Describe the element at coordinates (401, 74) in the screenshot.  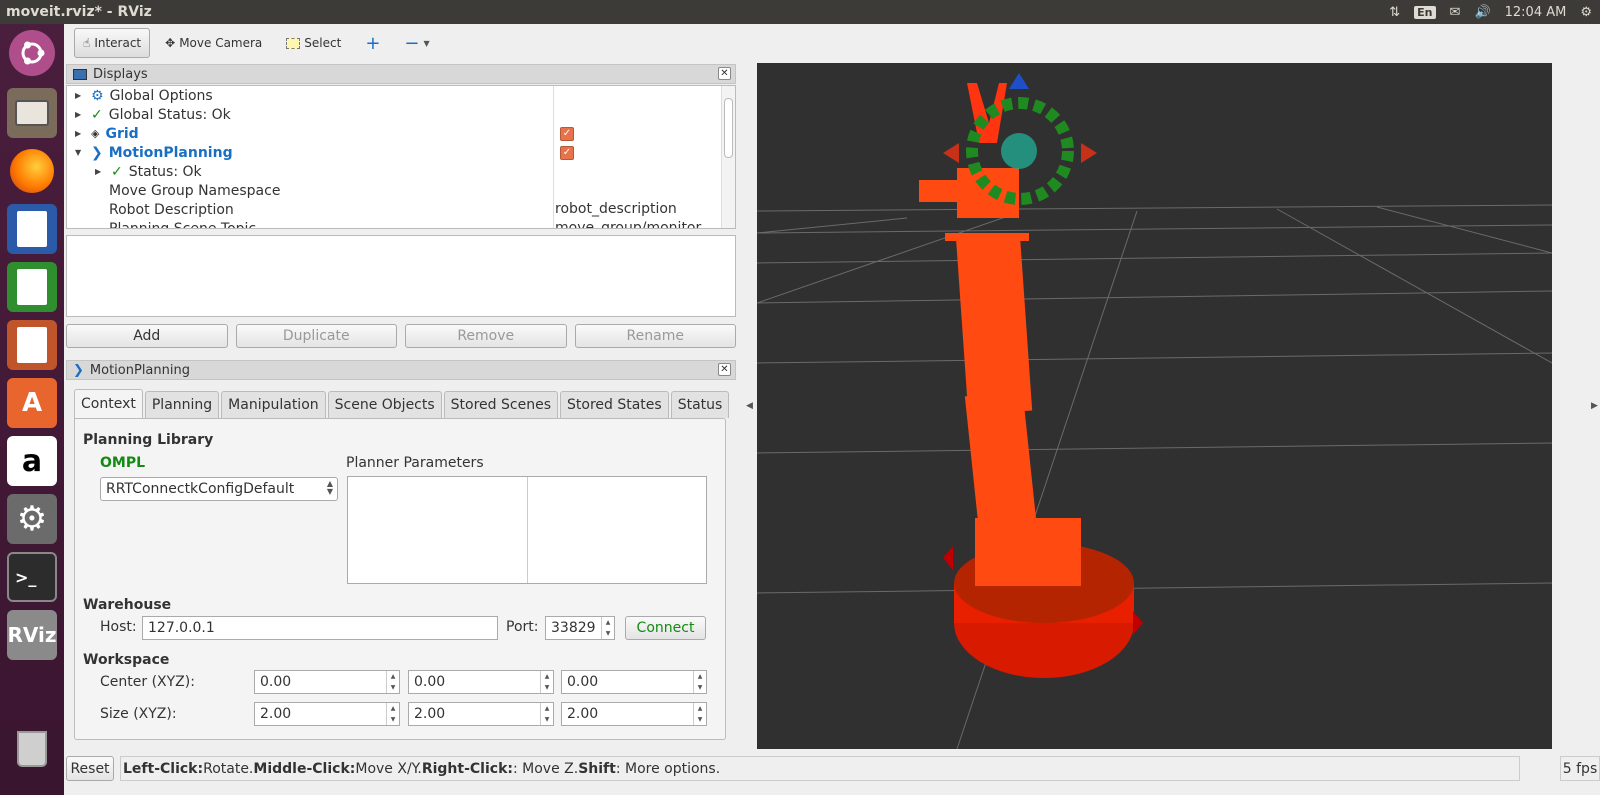
I see `displays-panel-header: Displays ✕` at that location.